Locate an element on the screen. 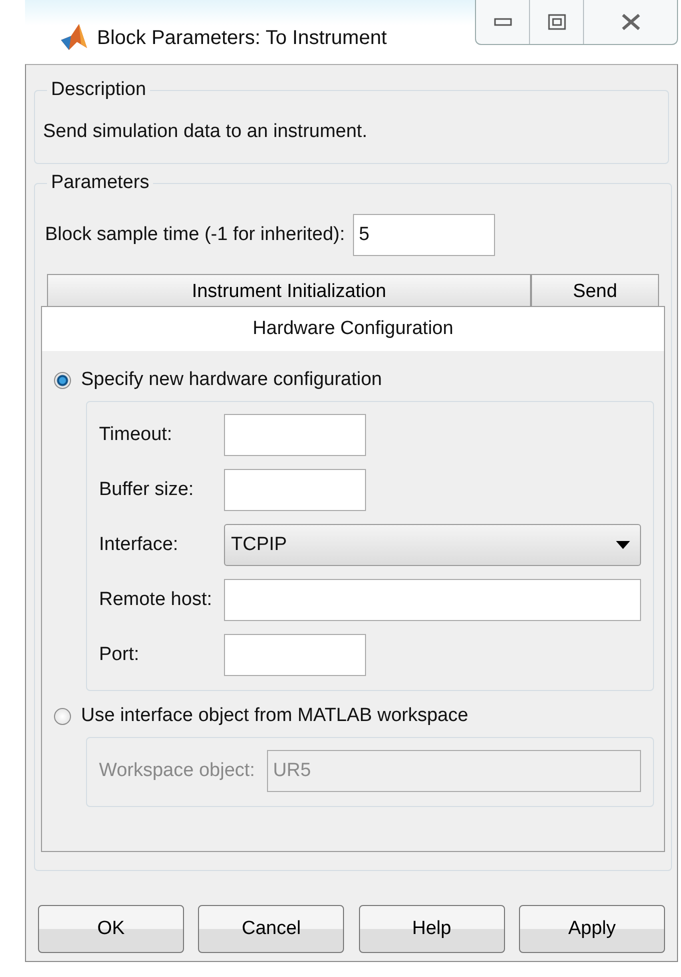 The image size is (681, 977). dialog-button: OK is located at coordinates (111, 929).